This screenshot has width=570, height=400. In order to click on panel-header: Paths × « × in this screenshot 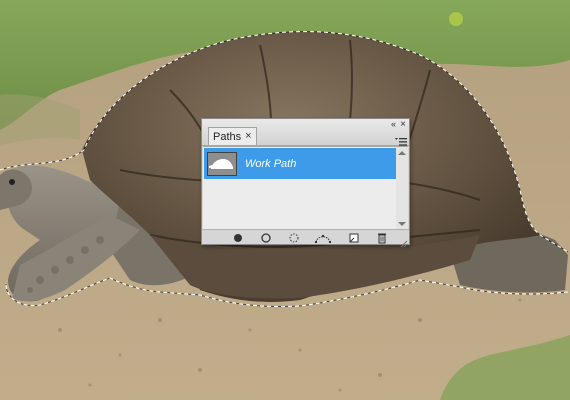, I will do `click(305, 132)`.